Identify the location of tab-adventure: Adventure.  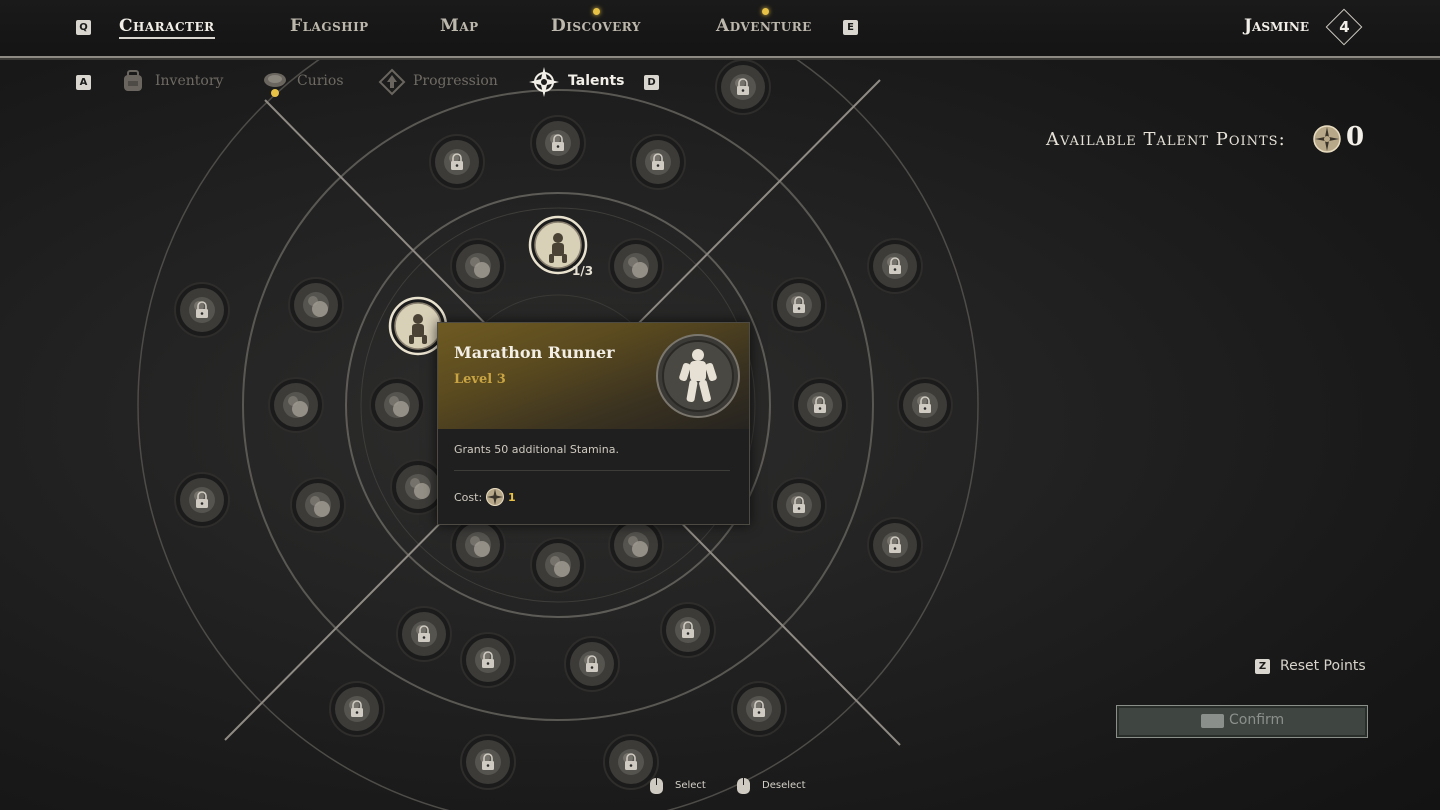
(764, 26).